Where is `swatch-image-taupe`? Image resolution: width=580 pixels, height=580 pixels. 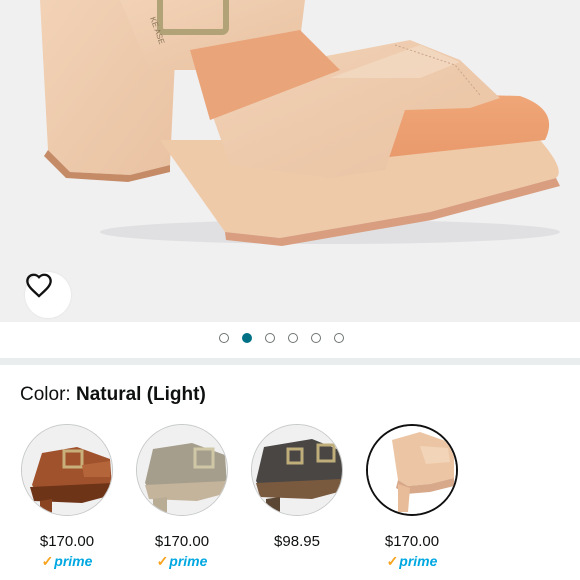
swatch-image-taupe is located at coordinates (182, 470).